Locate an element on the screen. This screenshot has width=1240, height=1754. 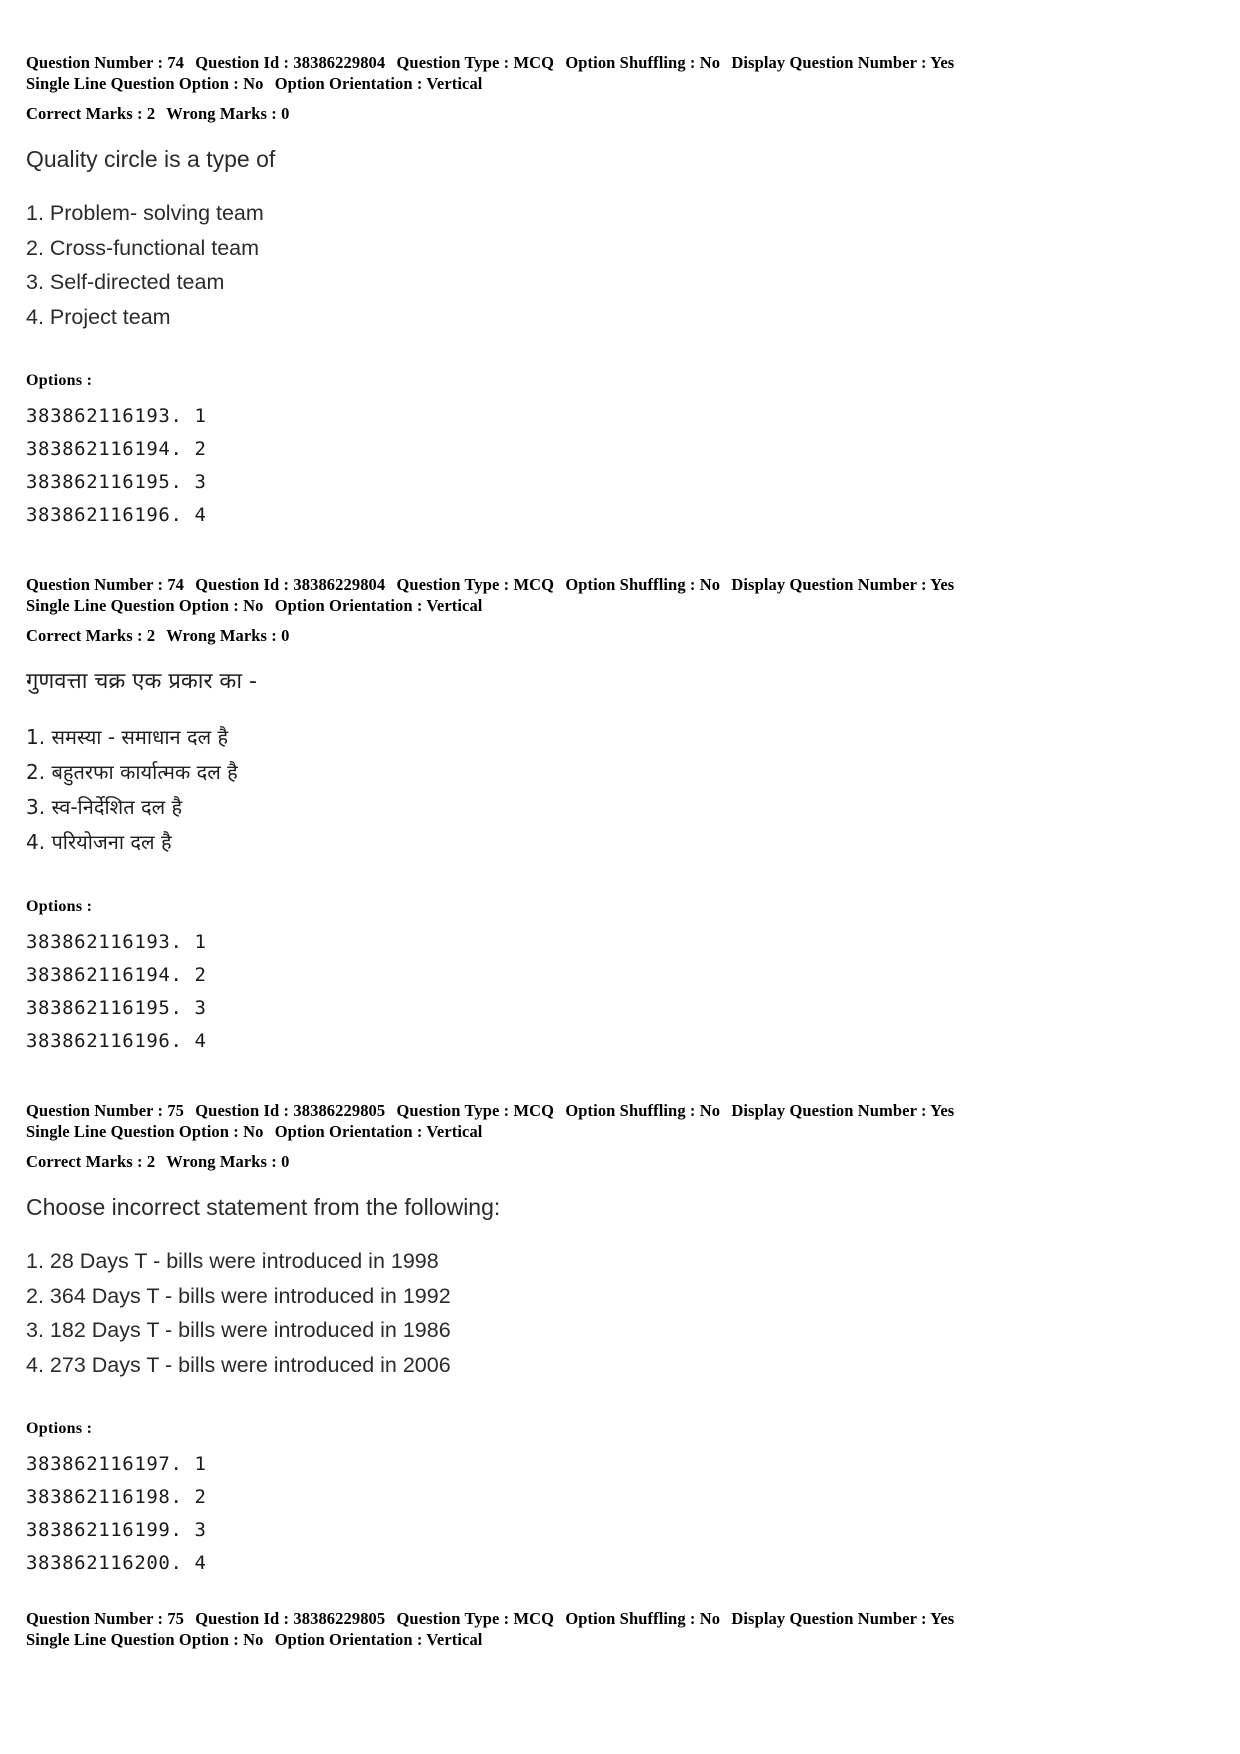
question-text: Quality circle is a type of is located at coordinates (151, 159).